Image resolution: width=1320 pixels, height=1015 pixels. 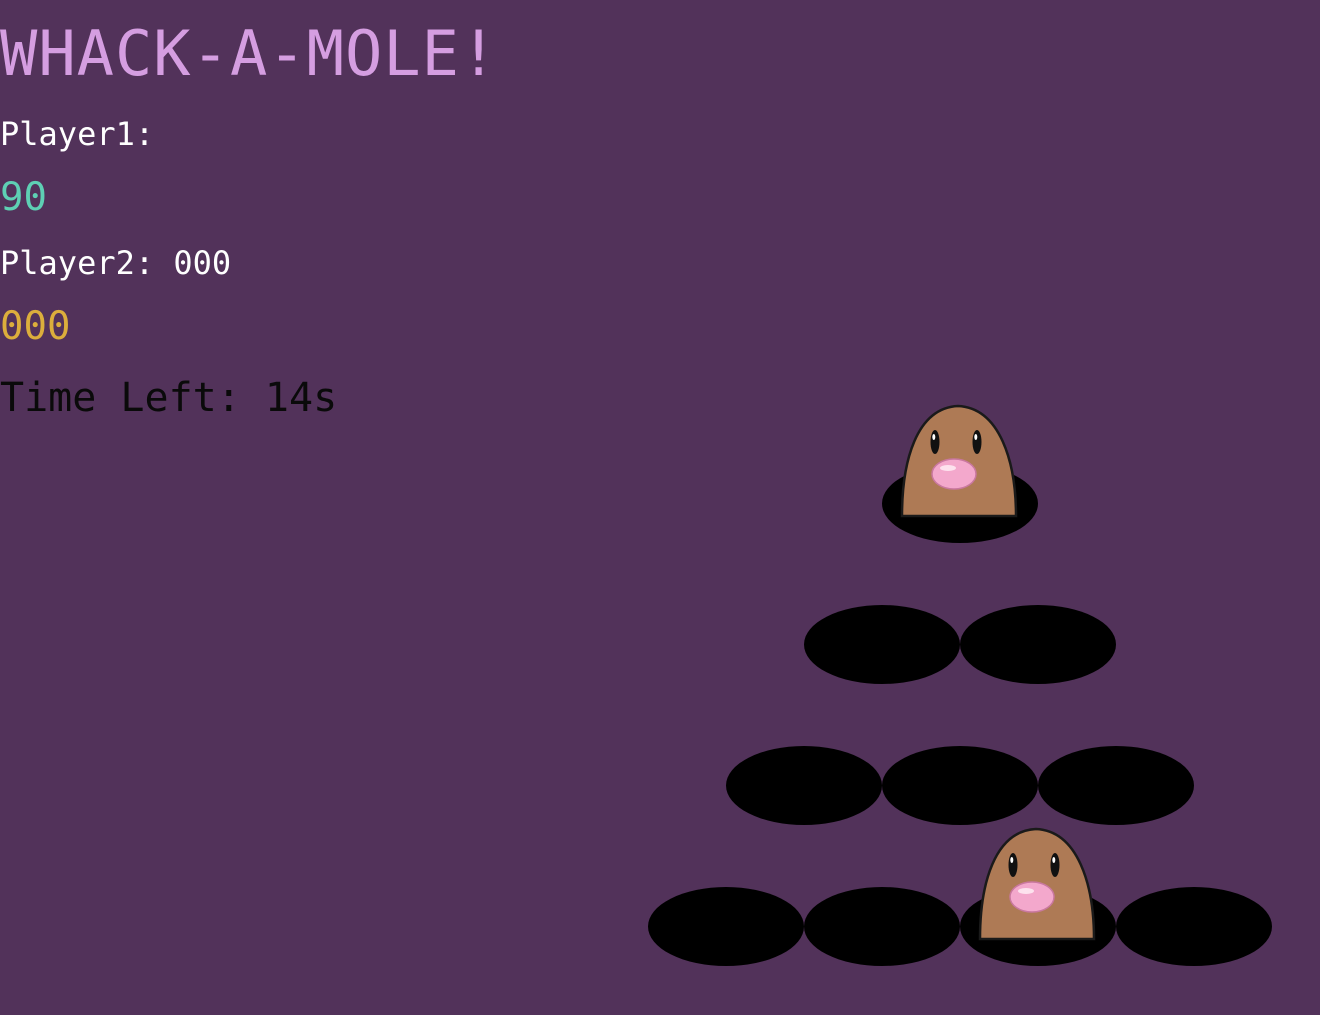 I want to click on time-left: Time Left: 14s, so click(x=169, y=398).